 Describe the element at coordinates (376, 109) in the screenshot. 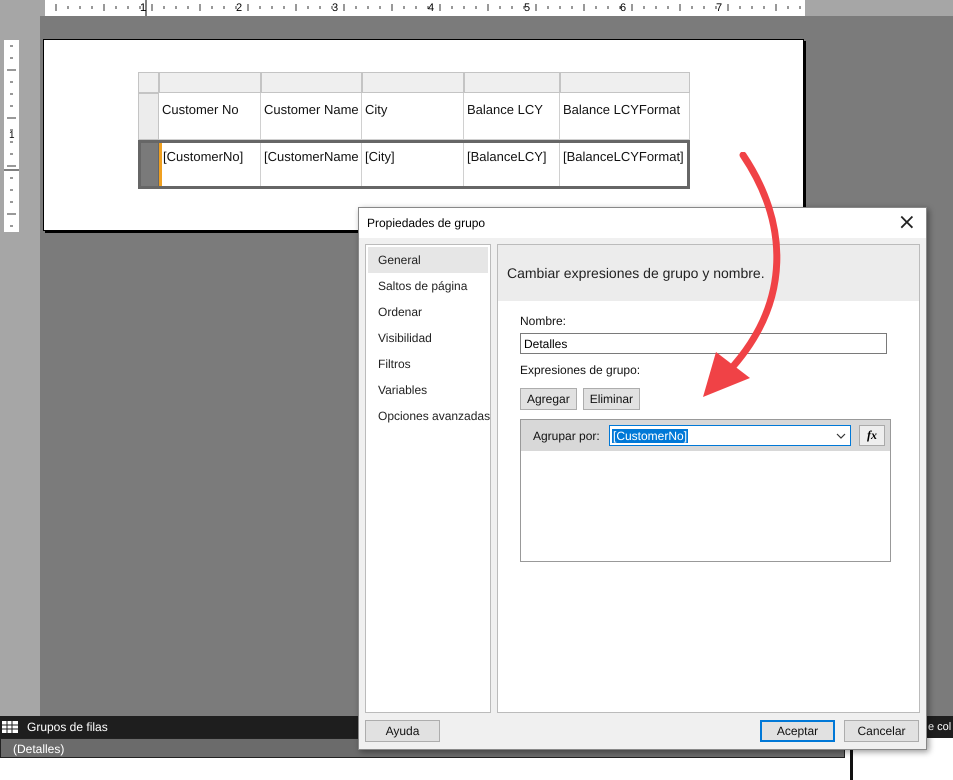

I see `table-cell: City` at that location.